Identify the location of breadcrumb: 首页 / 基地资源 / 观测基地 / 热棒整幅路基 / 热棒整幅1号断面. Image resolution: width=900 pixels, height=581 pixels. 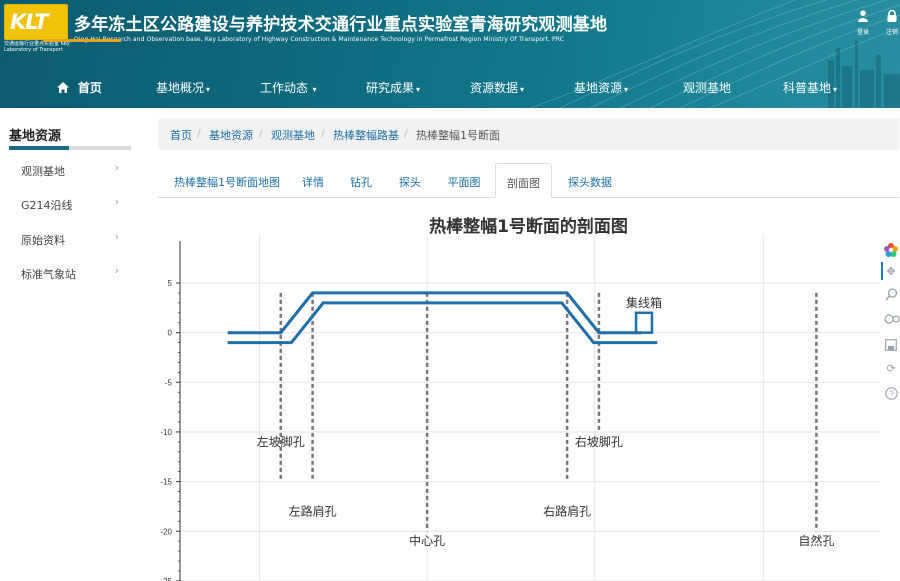
(528, 134).